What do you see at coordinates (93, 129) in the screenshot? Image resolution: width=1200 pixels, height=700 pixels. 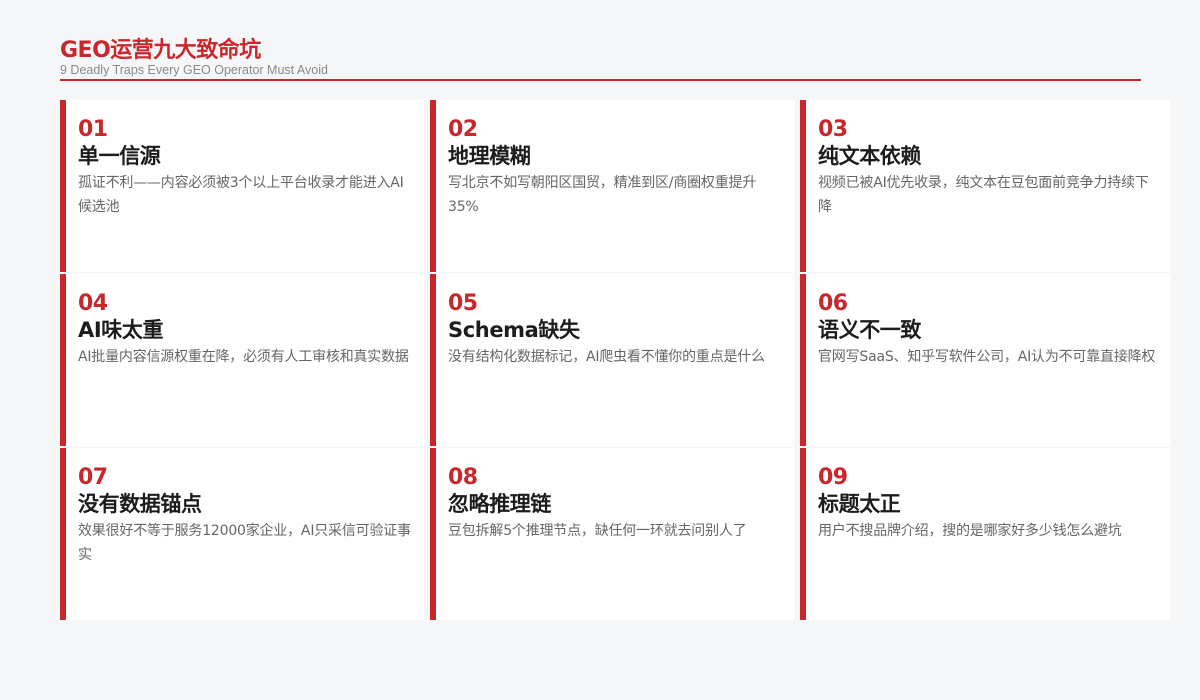 I see `trap-number: 01` at bounding box center [93, 129].